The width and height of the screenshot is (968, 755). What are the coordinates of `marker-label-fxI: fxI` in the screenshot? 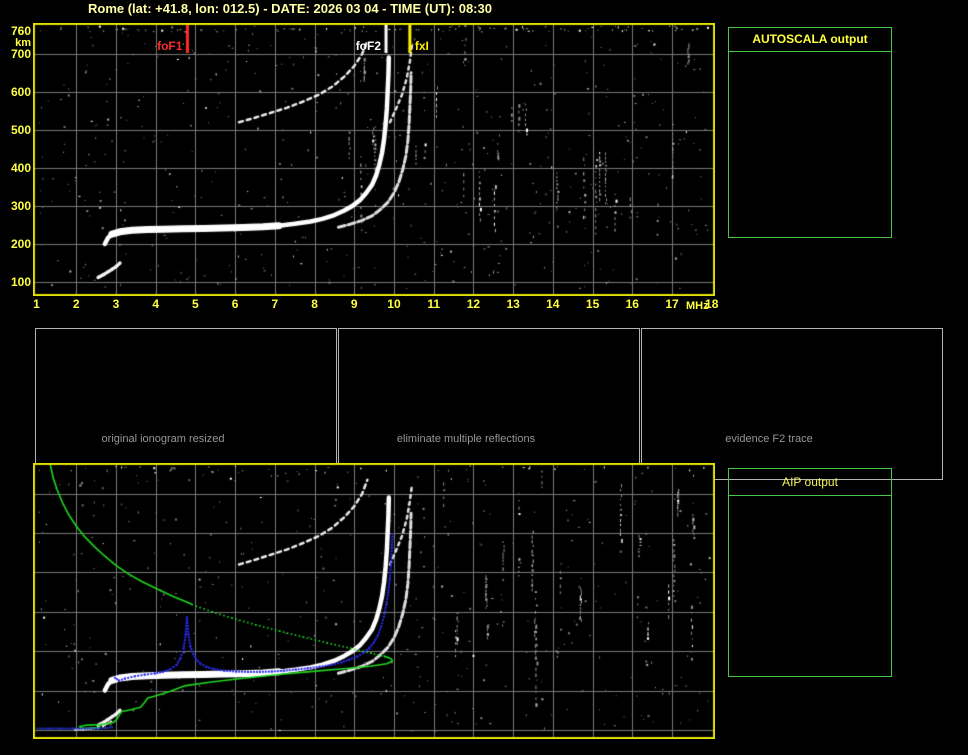 It's located at (421, 46).